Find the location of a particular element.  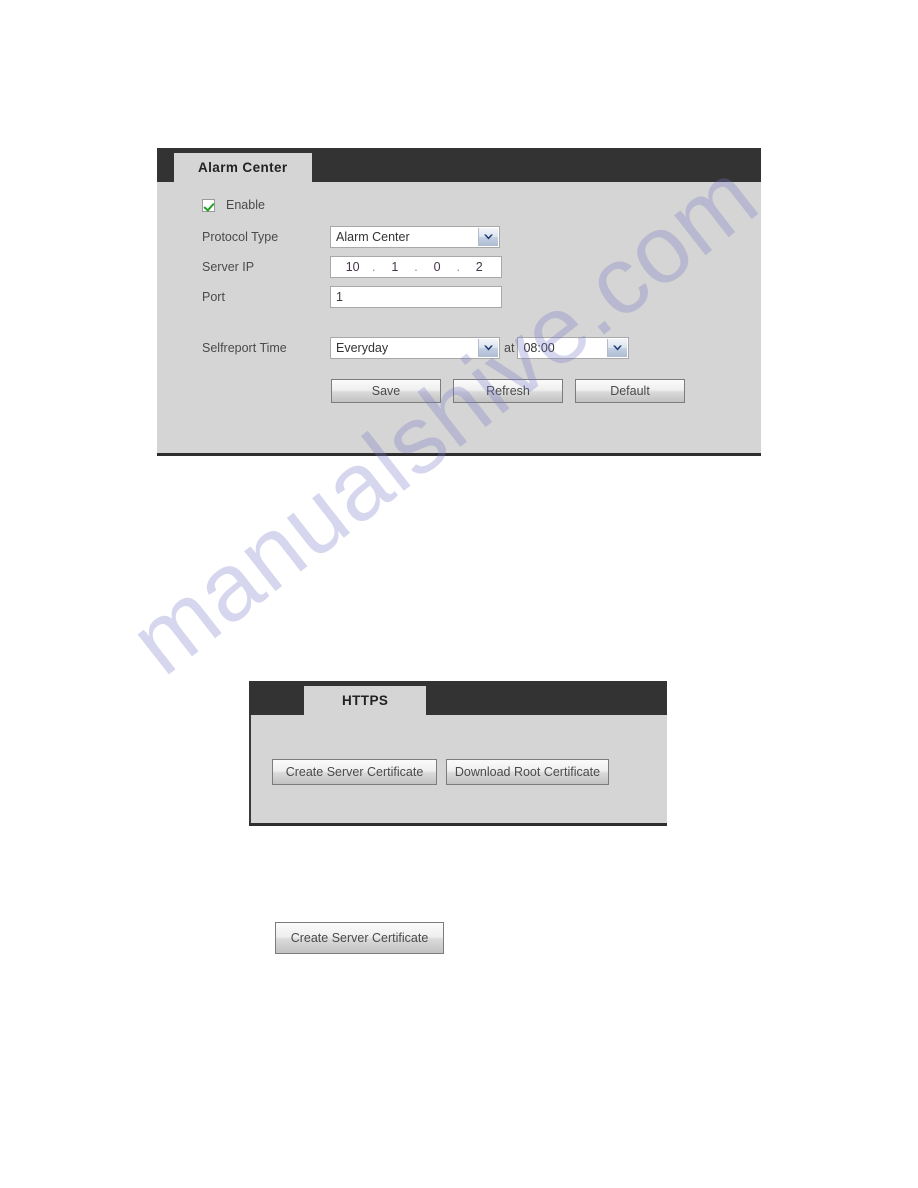

save-button: Save is located at coordinates (386, 391).